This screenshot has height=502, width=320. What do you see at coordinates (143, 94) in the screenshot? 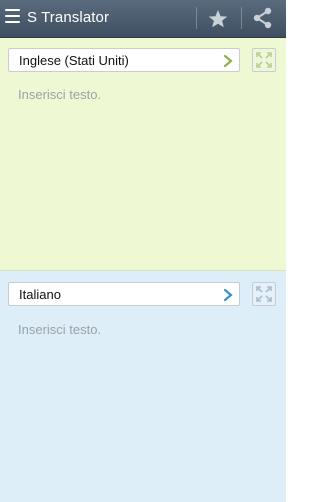
I see `source-text-input` at bounding box center [143, 94].